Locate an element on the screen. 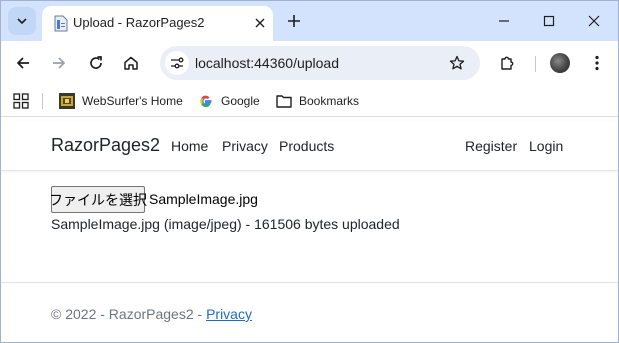 The height and width of the screenshot is (343, 619). reload-icon is located at coordinates (96, 62).